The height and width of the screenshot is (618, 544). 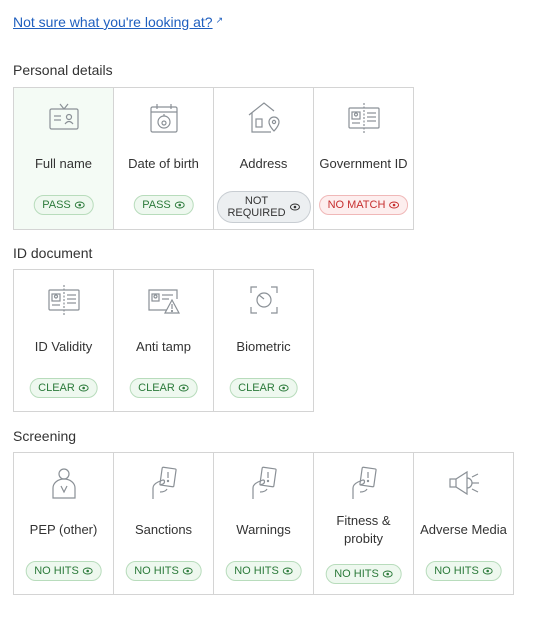 I want to click on house-pin-icon, so click(x=264, y=118).